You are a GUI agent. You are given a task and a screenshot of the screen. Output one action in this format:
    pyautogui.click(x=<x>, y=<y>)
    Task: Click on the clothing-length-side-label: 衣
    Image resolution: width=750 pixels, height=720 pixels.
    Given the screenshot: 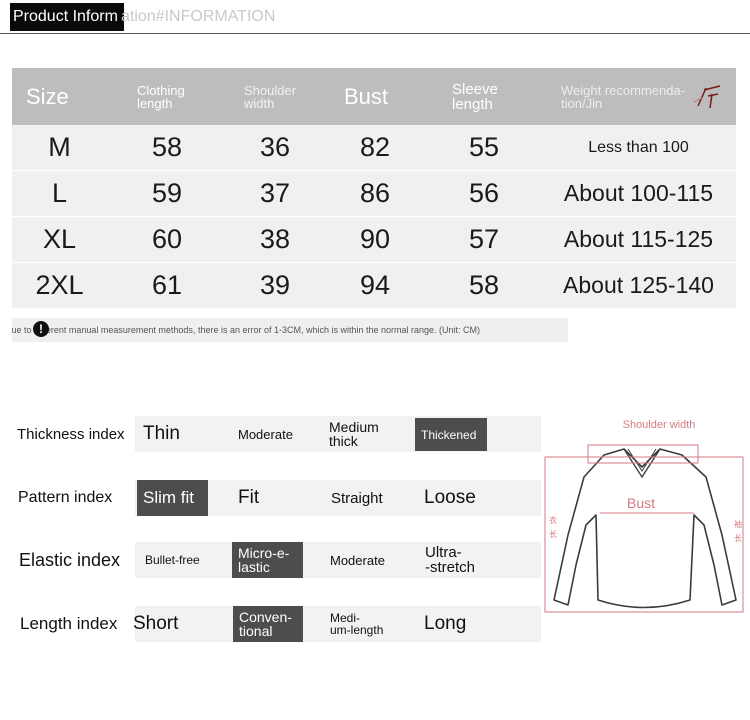 What is the action you would take?
    pyautogui.click(x=553, y=520)
    